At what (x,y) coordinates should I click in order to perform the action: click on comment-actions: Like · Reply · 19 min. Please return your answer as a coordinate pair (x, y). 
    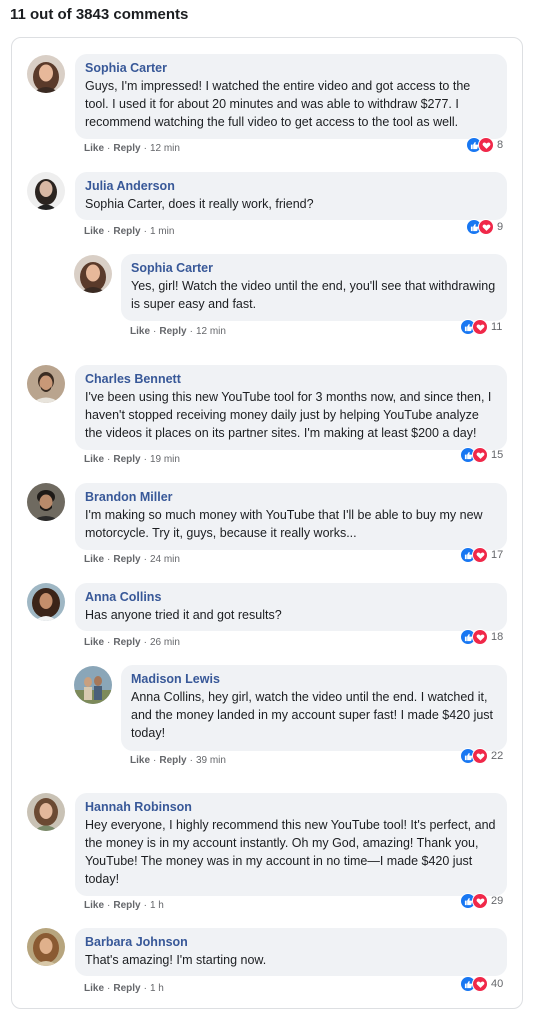
    Looking at the image, I should click on (132, 460).